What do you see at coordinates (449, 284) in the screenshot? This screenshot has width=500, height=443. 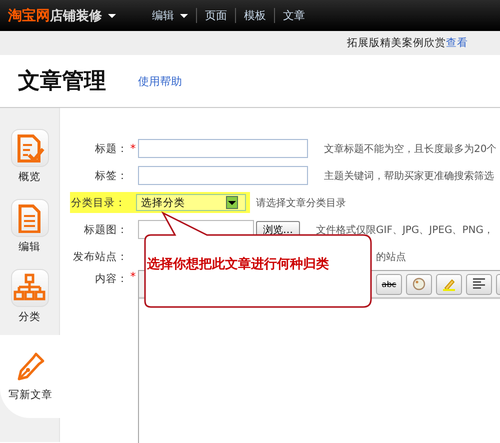 I see `pencil-icon` at bounding box center [449, 284].